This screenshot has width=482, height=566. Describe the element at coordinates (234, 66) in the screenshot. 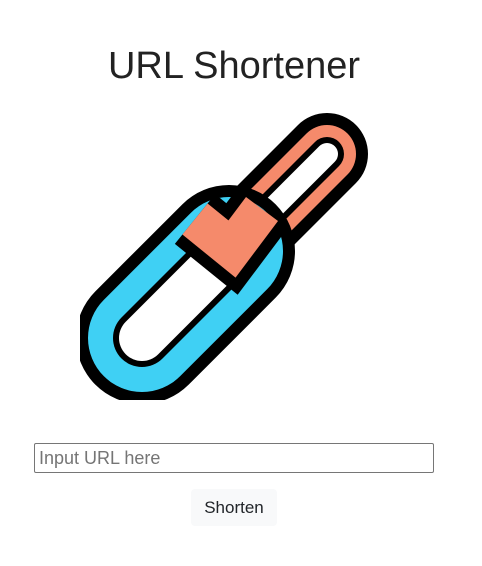

I see `page-title: URL Shortener` at that location.